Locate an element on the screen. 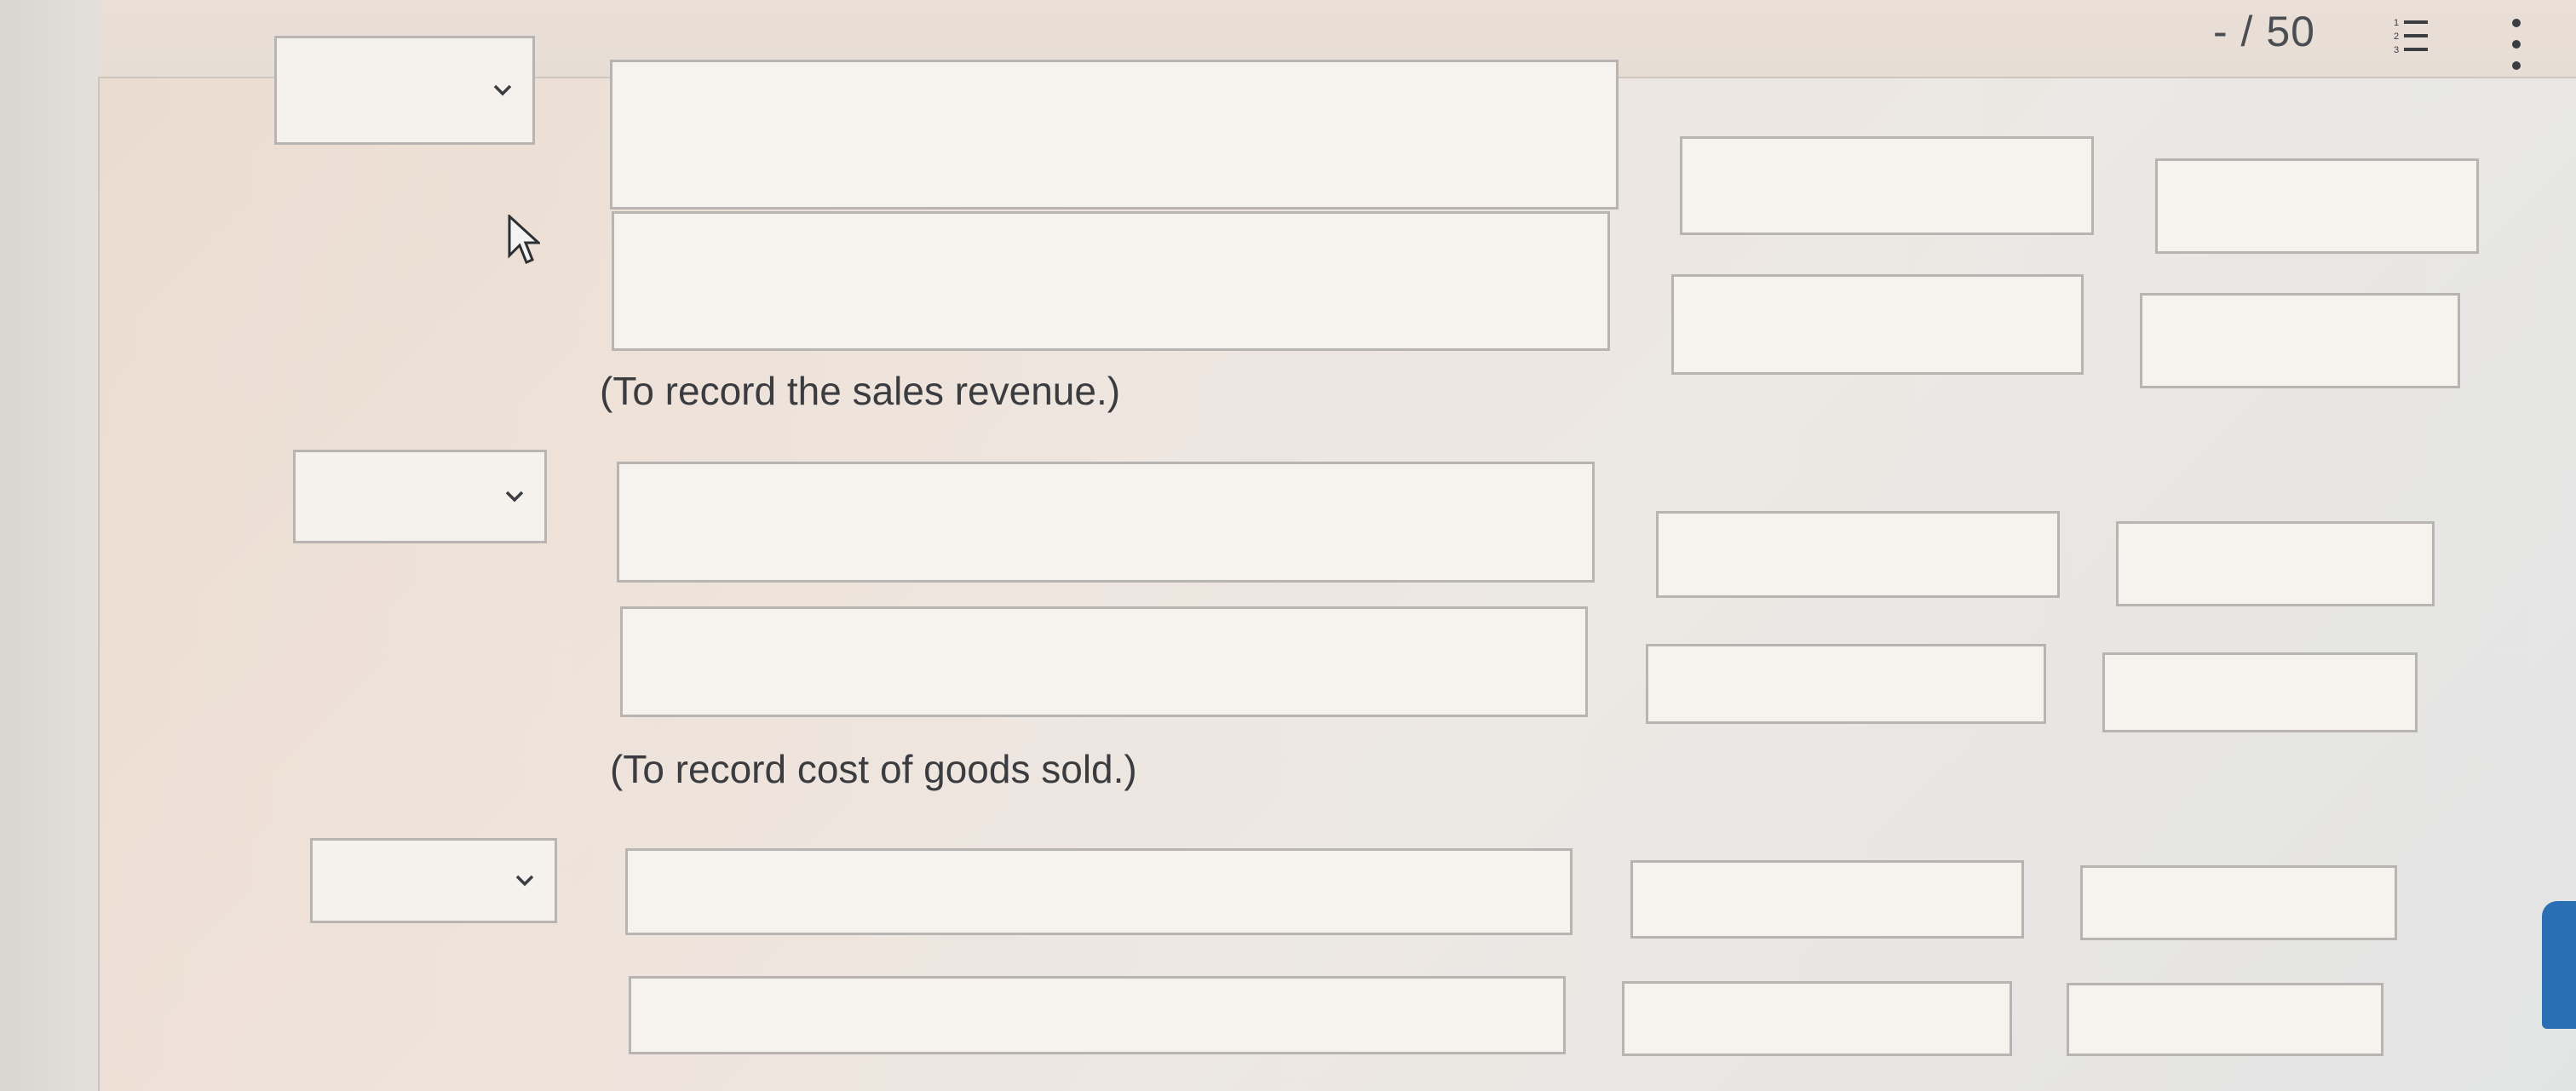  credit-input-1b is located at coordinates (2300, 340).